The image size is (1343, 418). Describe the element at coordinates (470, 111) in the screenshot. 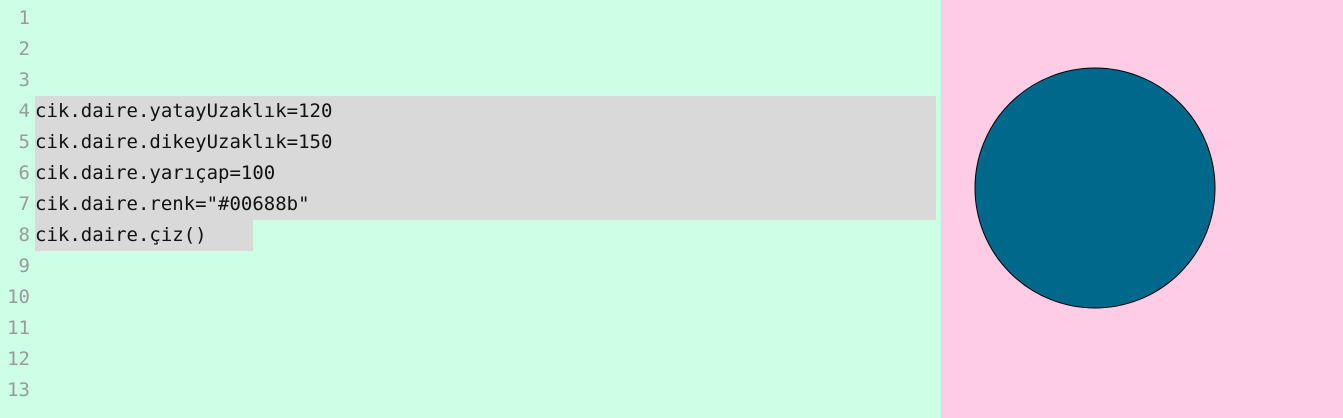

I see `editor-line: 4 cik.daire.yatayUzaklık=120` at that location.